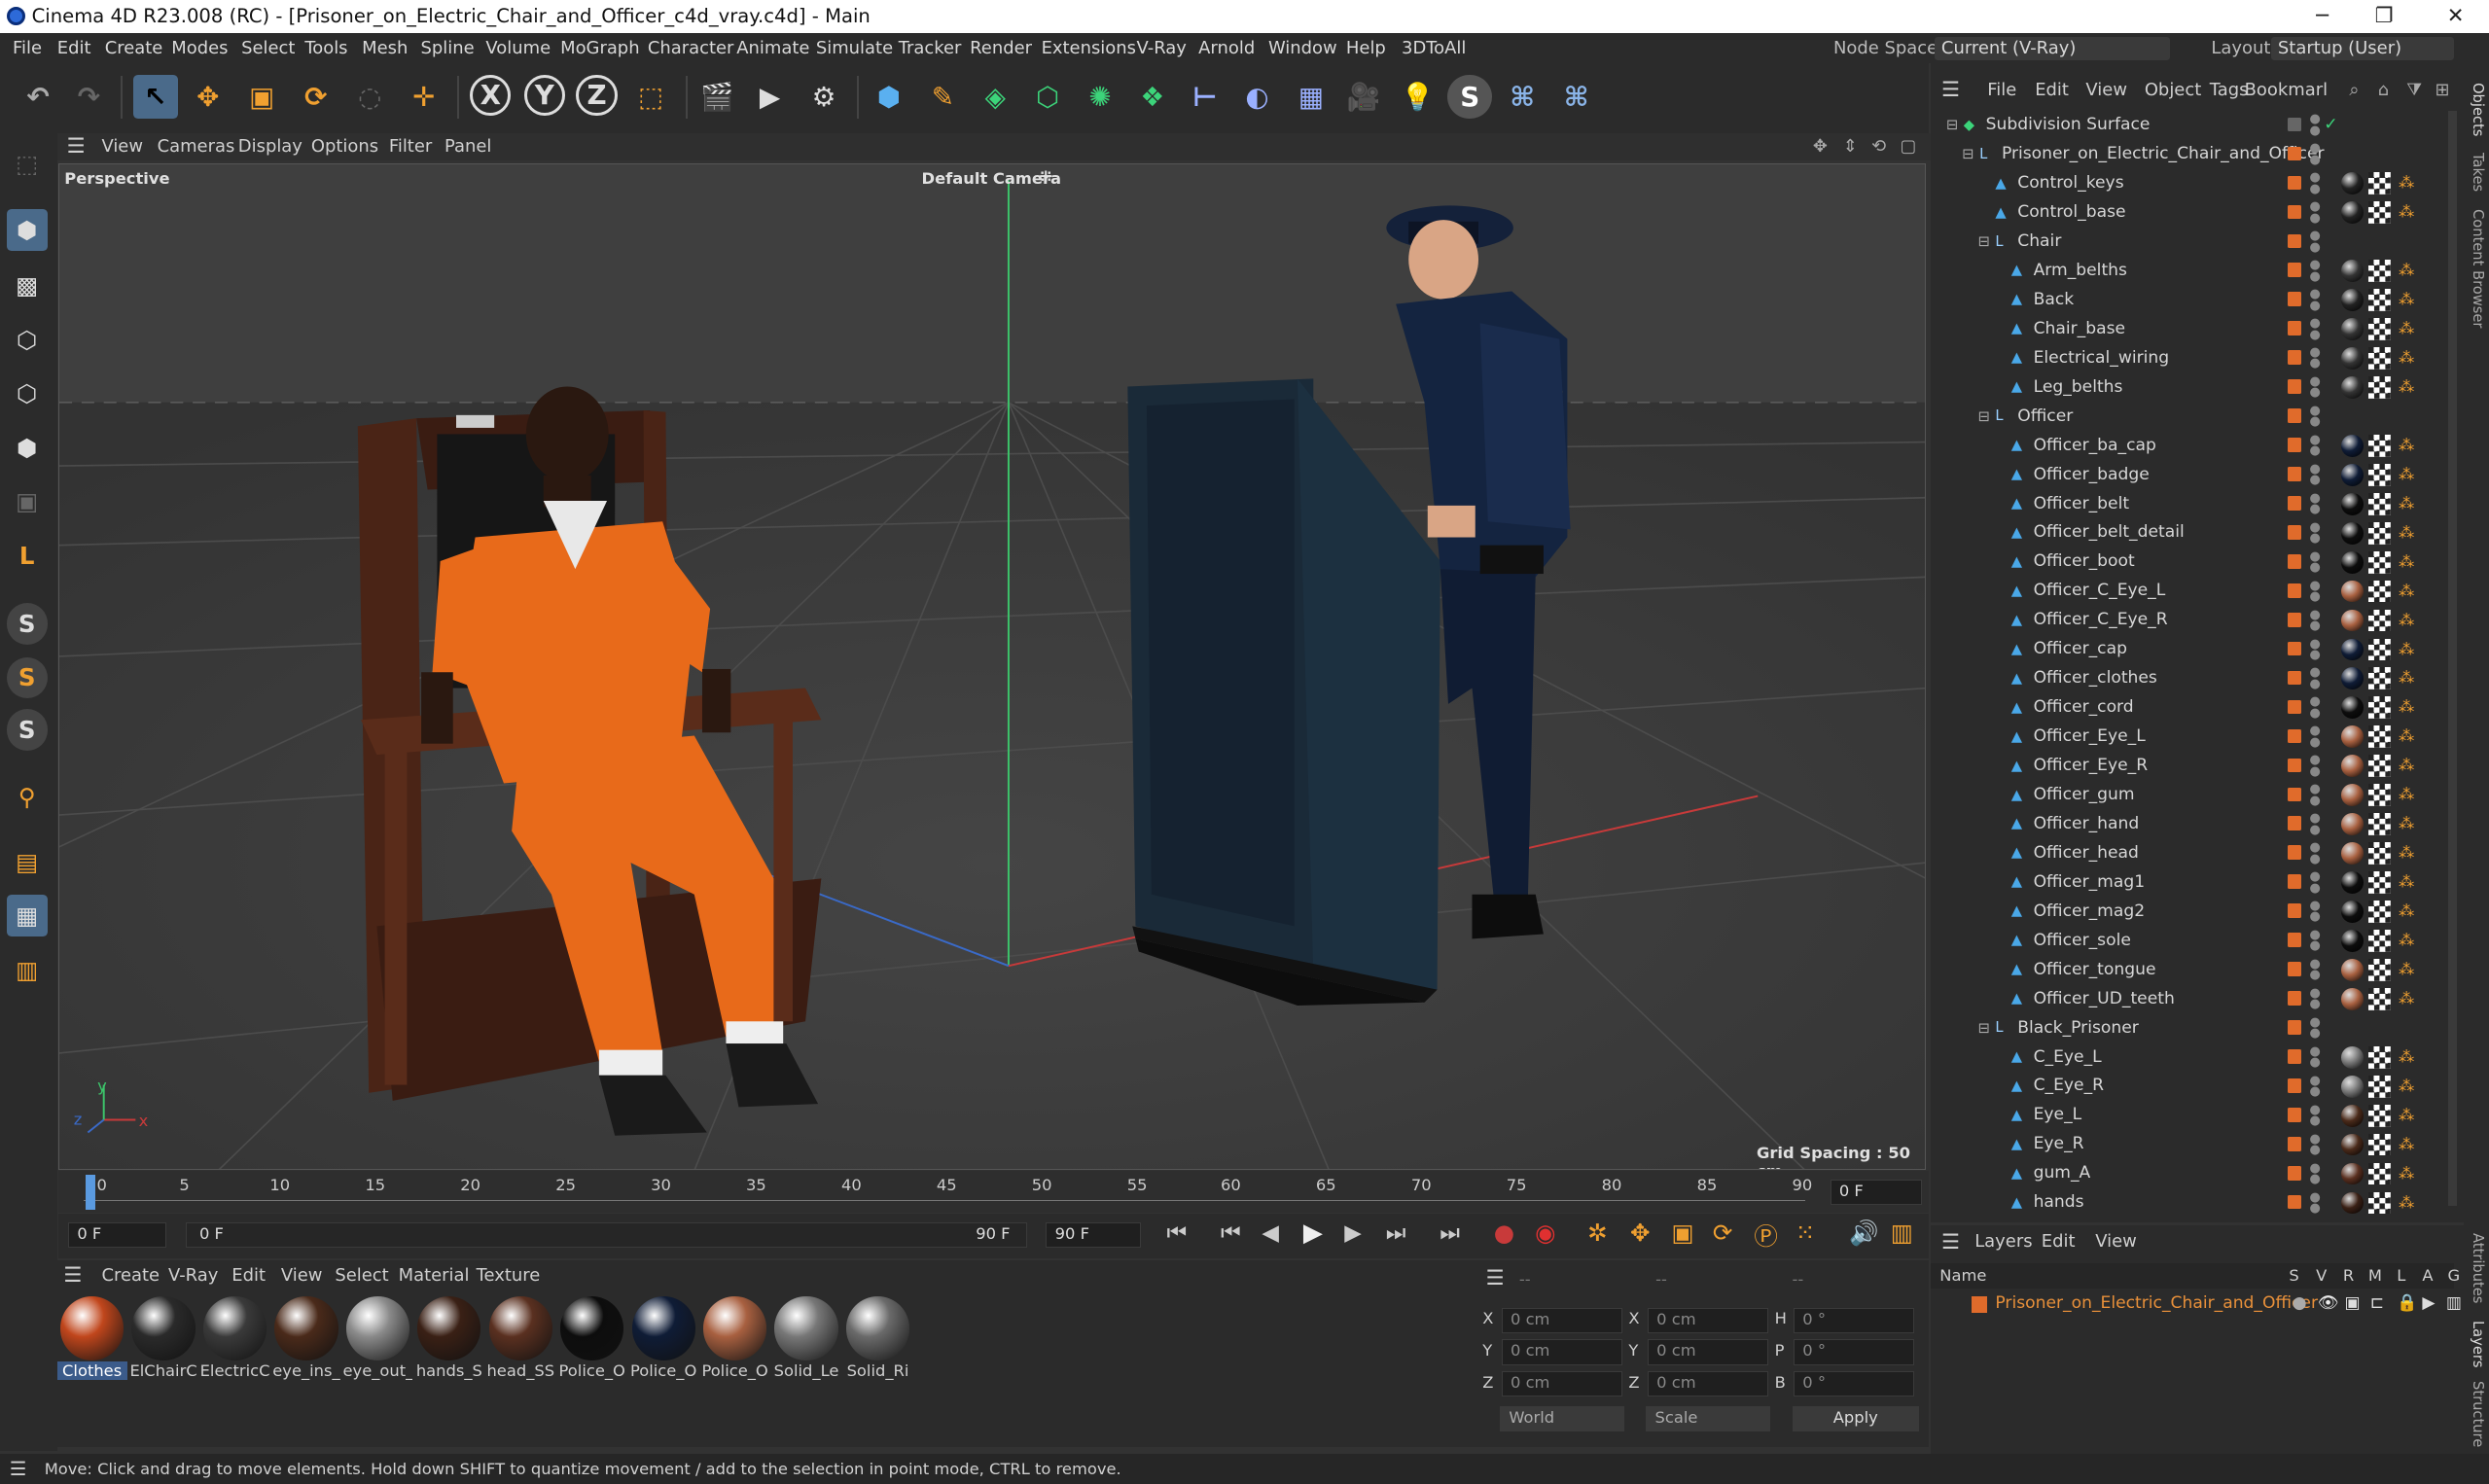 The width and height of the screenshot is (2489, 1484). I want to click on vray-icon: S, so click(1470, 97).